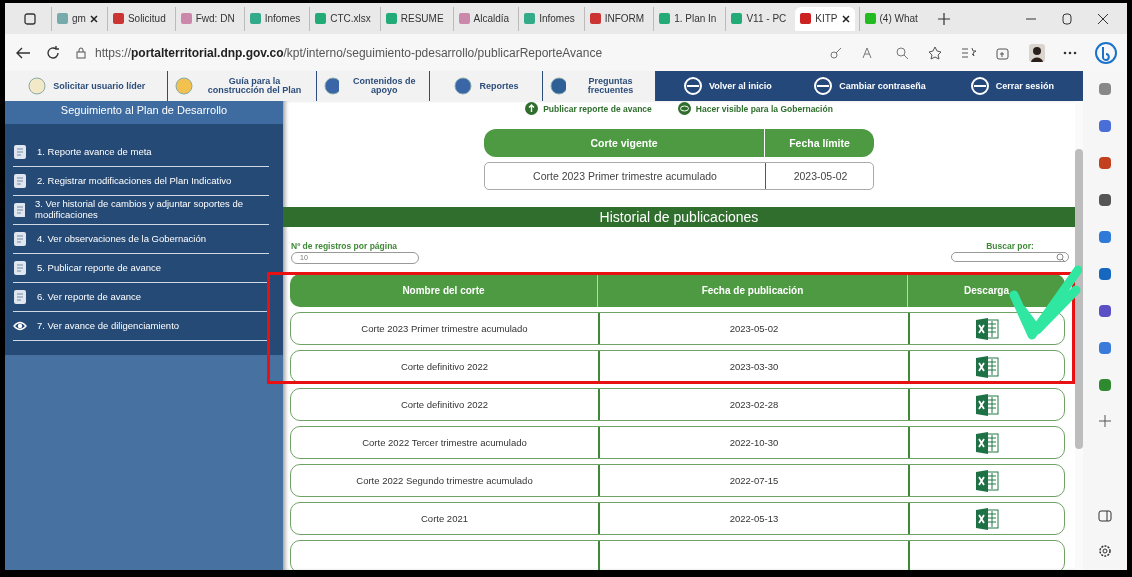 The width and height of the screenshot is (1132, 577). I want to click on panel-icon, so click(1105, 516).